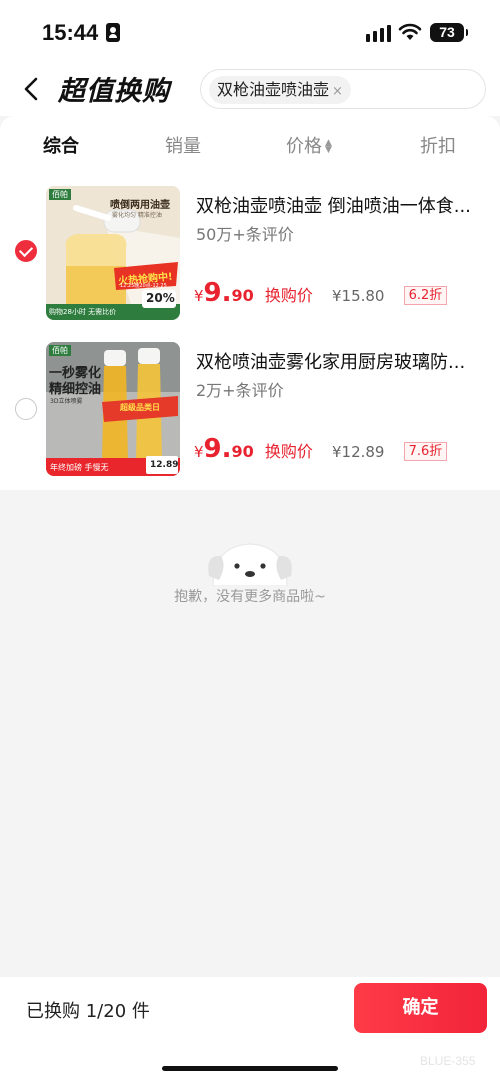 The width and height of the screenshot is (500, 1082). I want to click on thumb-bottom-strip: 年终加磅 手慢无, so click(79, 467).